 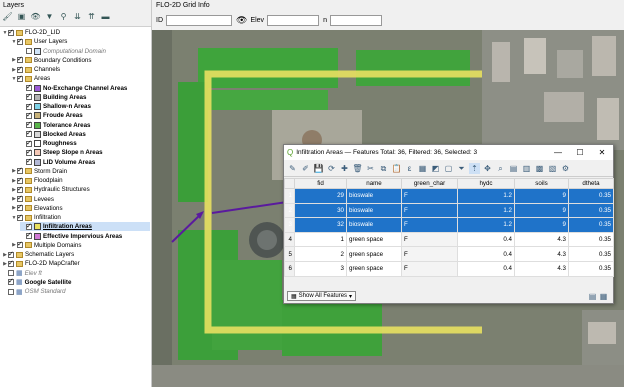 I want to click on pan-to-selection-icon: ✥, so click(x=487, y=168).